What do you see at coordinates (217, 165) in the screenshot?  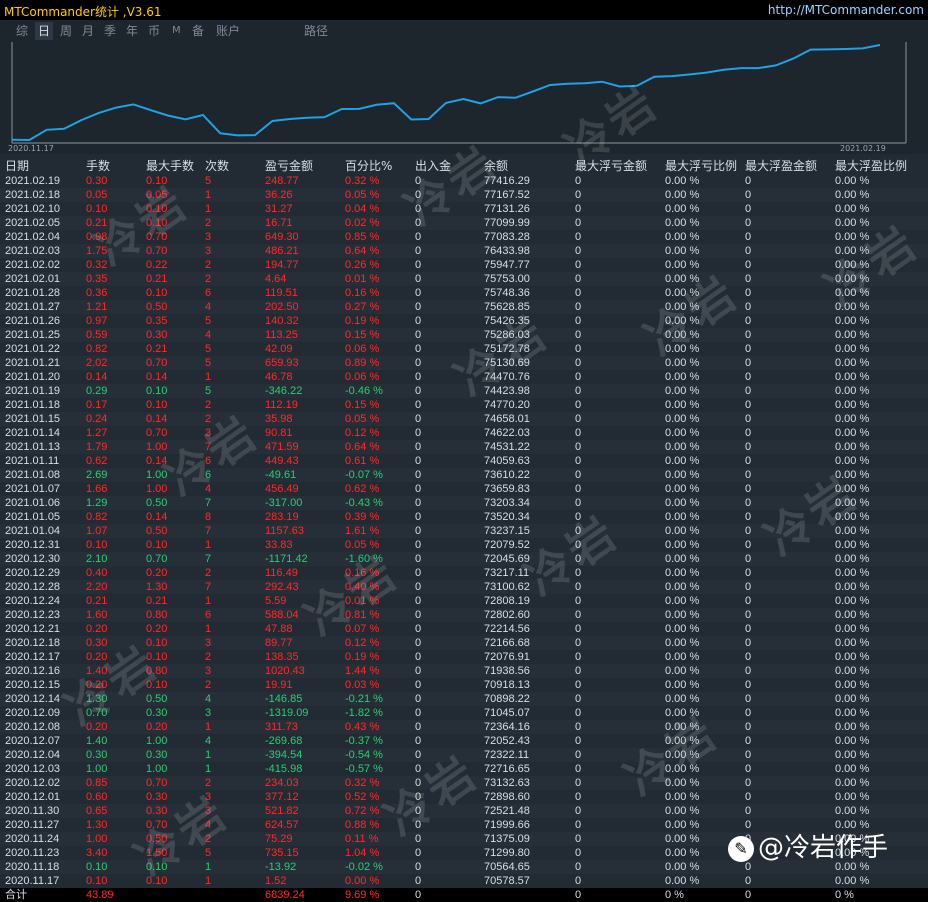 I see `column-header: 次数` at bounding box center [217, 165].